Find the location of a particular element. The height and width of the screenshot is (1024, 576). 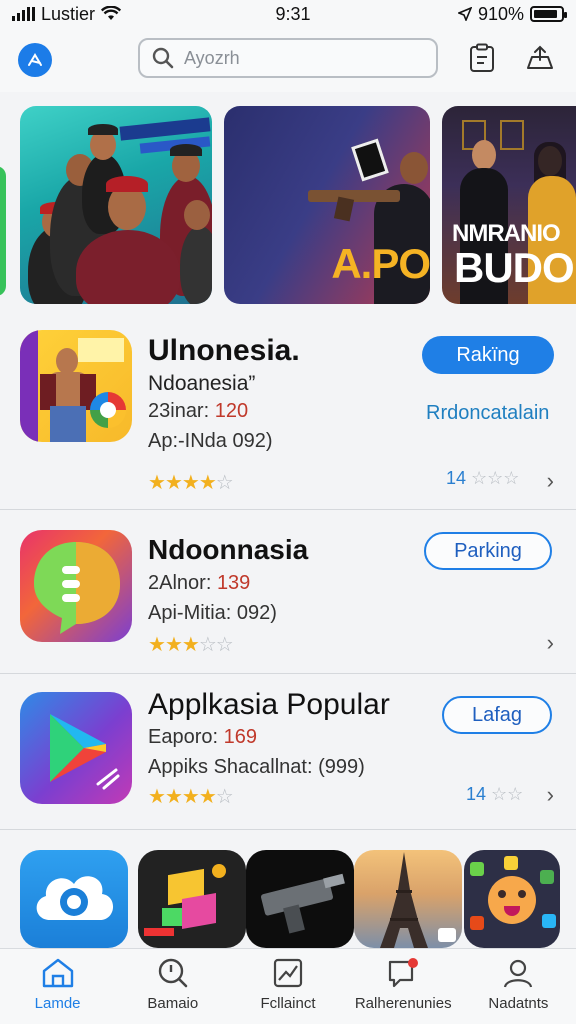

location-icon is located at coordinates (464, 14).